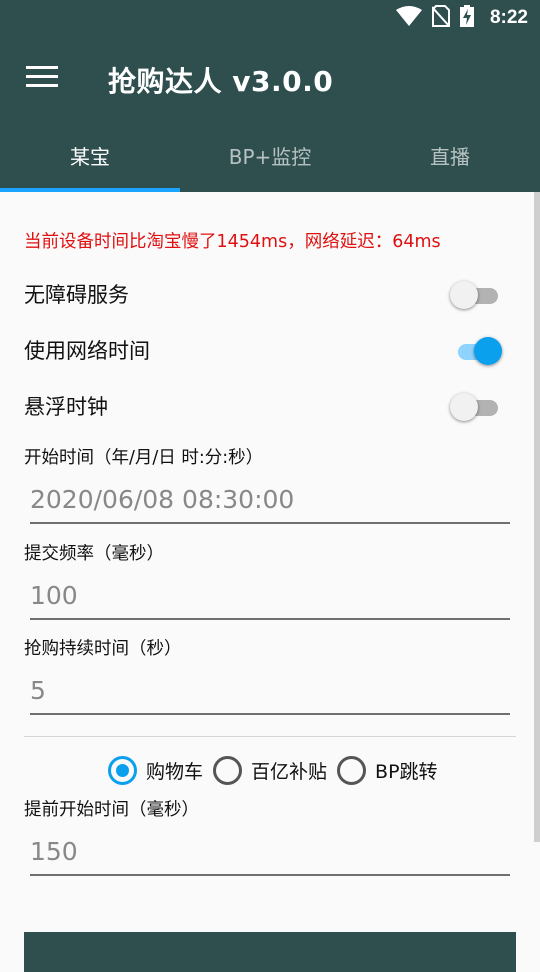 This screenshot has height=972, width=540. Describe the element at coordinates (466, 18) in the screenshot. I see `battery-charging-icon` at that location.